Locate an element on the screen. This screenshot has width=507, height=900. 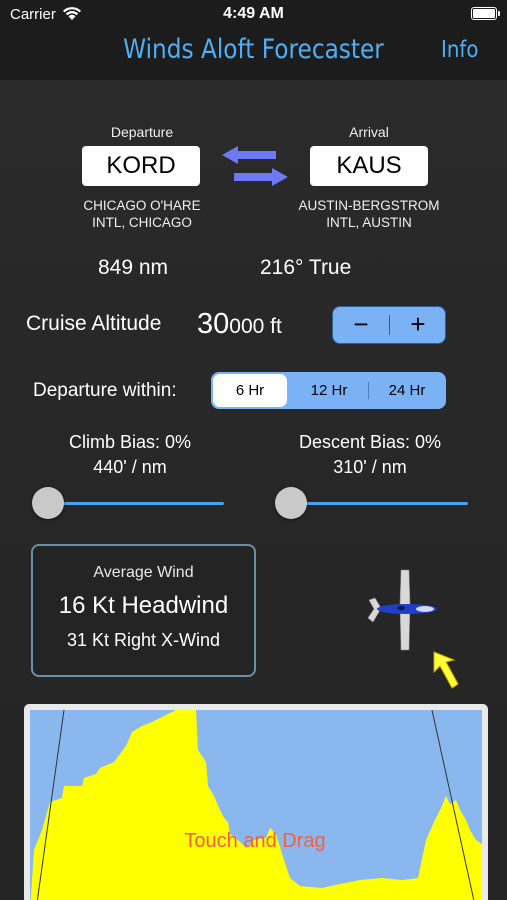
climb-bias-slider-knob is located at coordinates (48, 503).